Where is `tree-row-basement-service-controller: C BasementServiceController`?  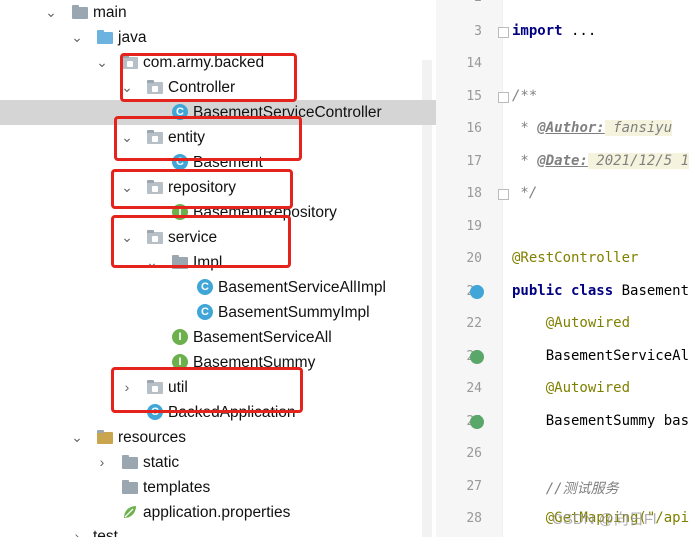 tree-row-basement-service-controller: C BasementServiceController is located at coordinates (218, 112).